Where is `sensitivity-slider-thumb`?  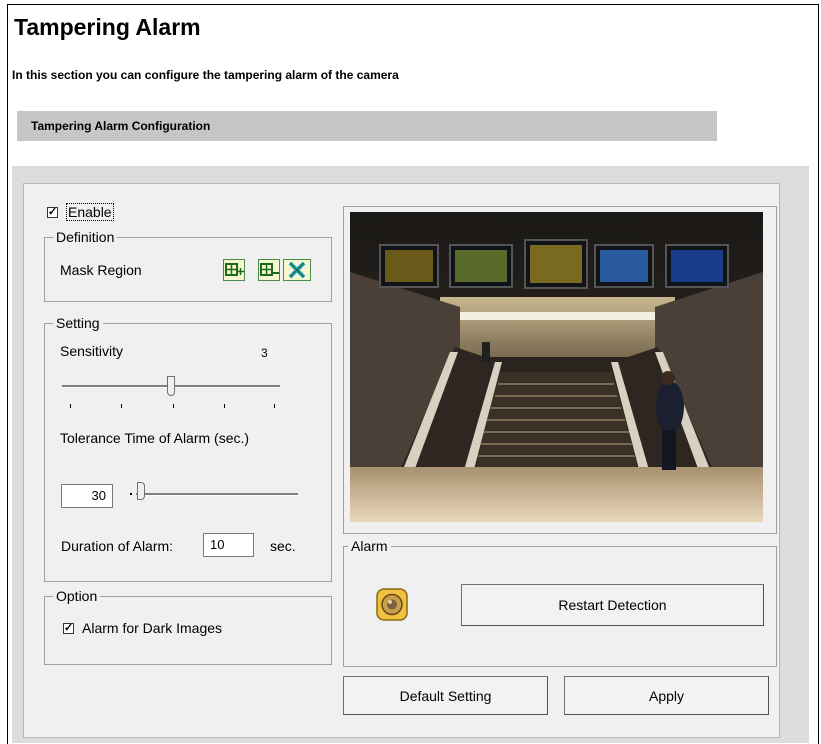 sensitivity-slider-thumb is located at coordinates (171, 386).